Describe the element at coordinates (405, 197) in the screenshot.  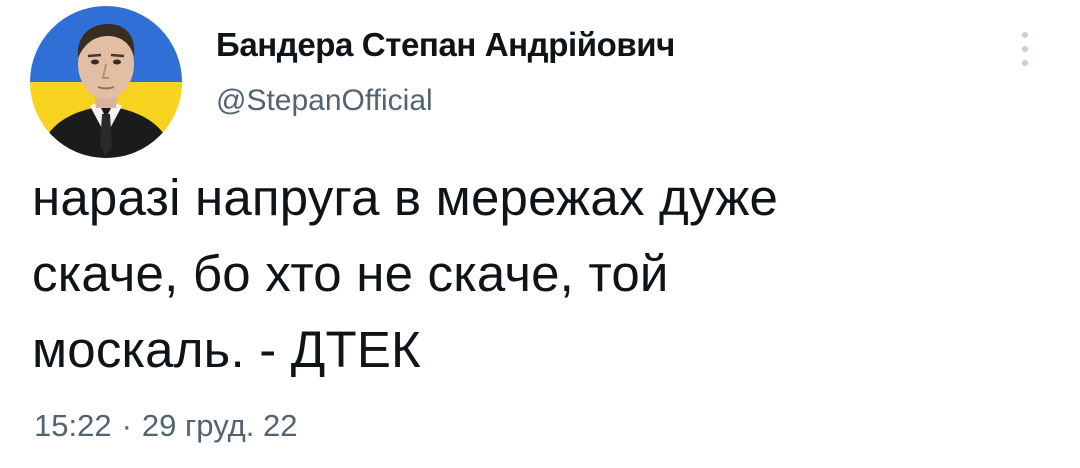
I see `tweet-text-line: наразі напруга в мережах дуже` at that location.